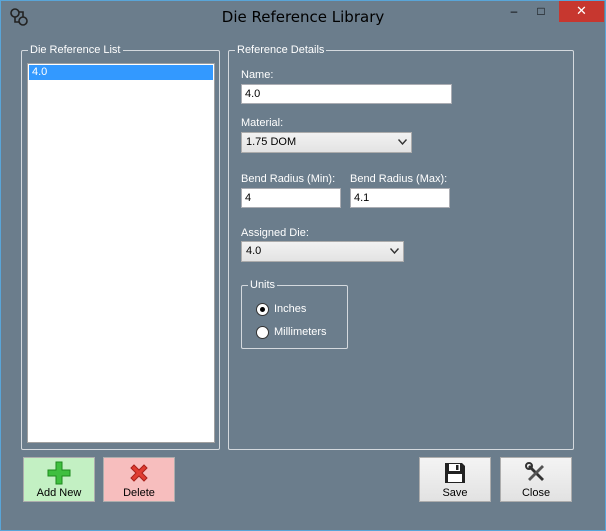 This screenshot has height=531, width=606. I want to click on assigned-die-label: Assigned Die:, so click(275, 233).